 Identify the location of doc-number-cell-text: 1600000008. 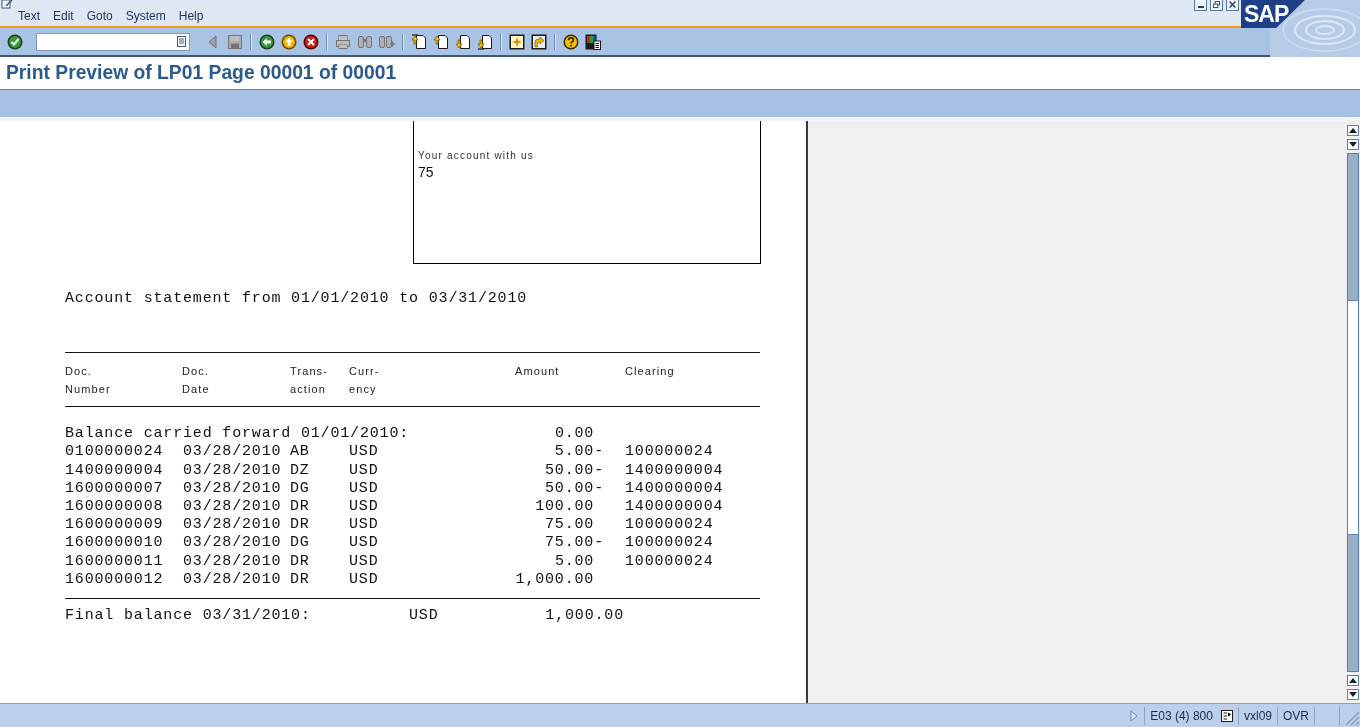
(115, 507).